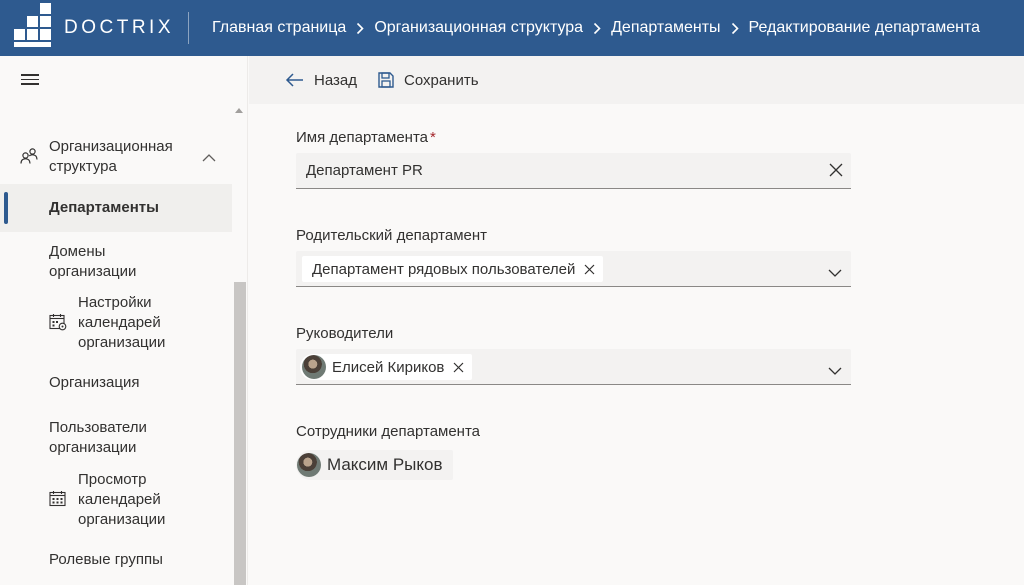 This screenshot has height=585, width=1024. Describe the element at coordinates (106, 559) in the screenshot. I see `sidebar-item-label: Ролевые группы` at that location.